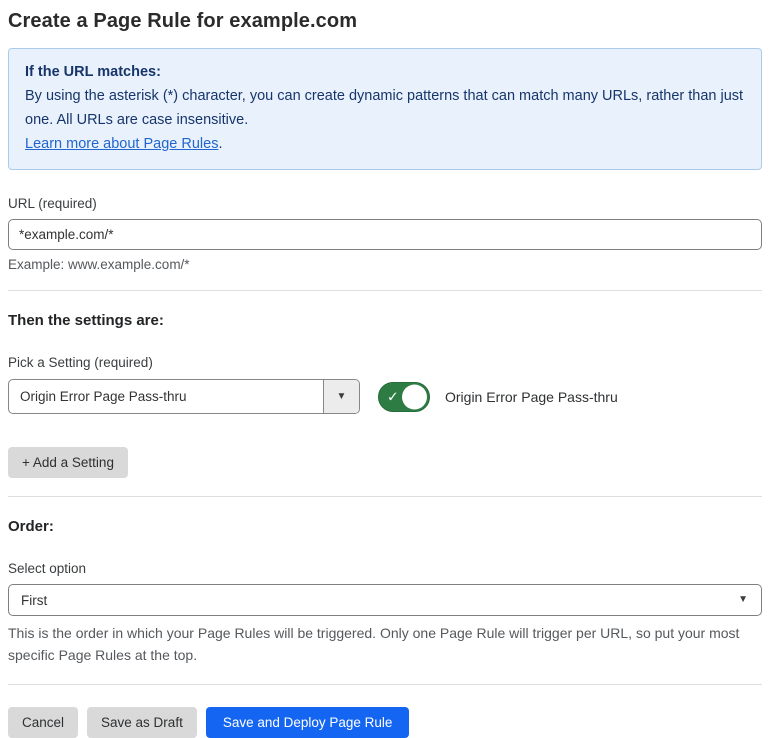 Image resolution: width=770 pixels, height=738 pixels. I want to click on setting-toggle-label: Origin Error Page Pass-thru, so click(531, 396).